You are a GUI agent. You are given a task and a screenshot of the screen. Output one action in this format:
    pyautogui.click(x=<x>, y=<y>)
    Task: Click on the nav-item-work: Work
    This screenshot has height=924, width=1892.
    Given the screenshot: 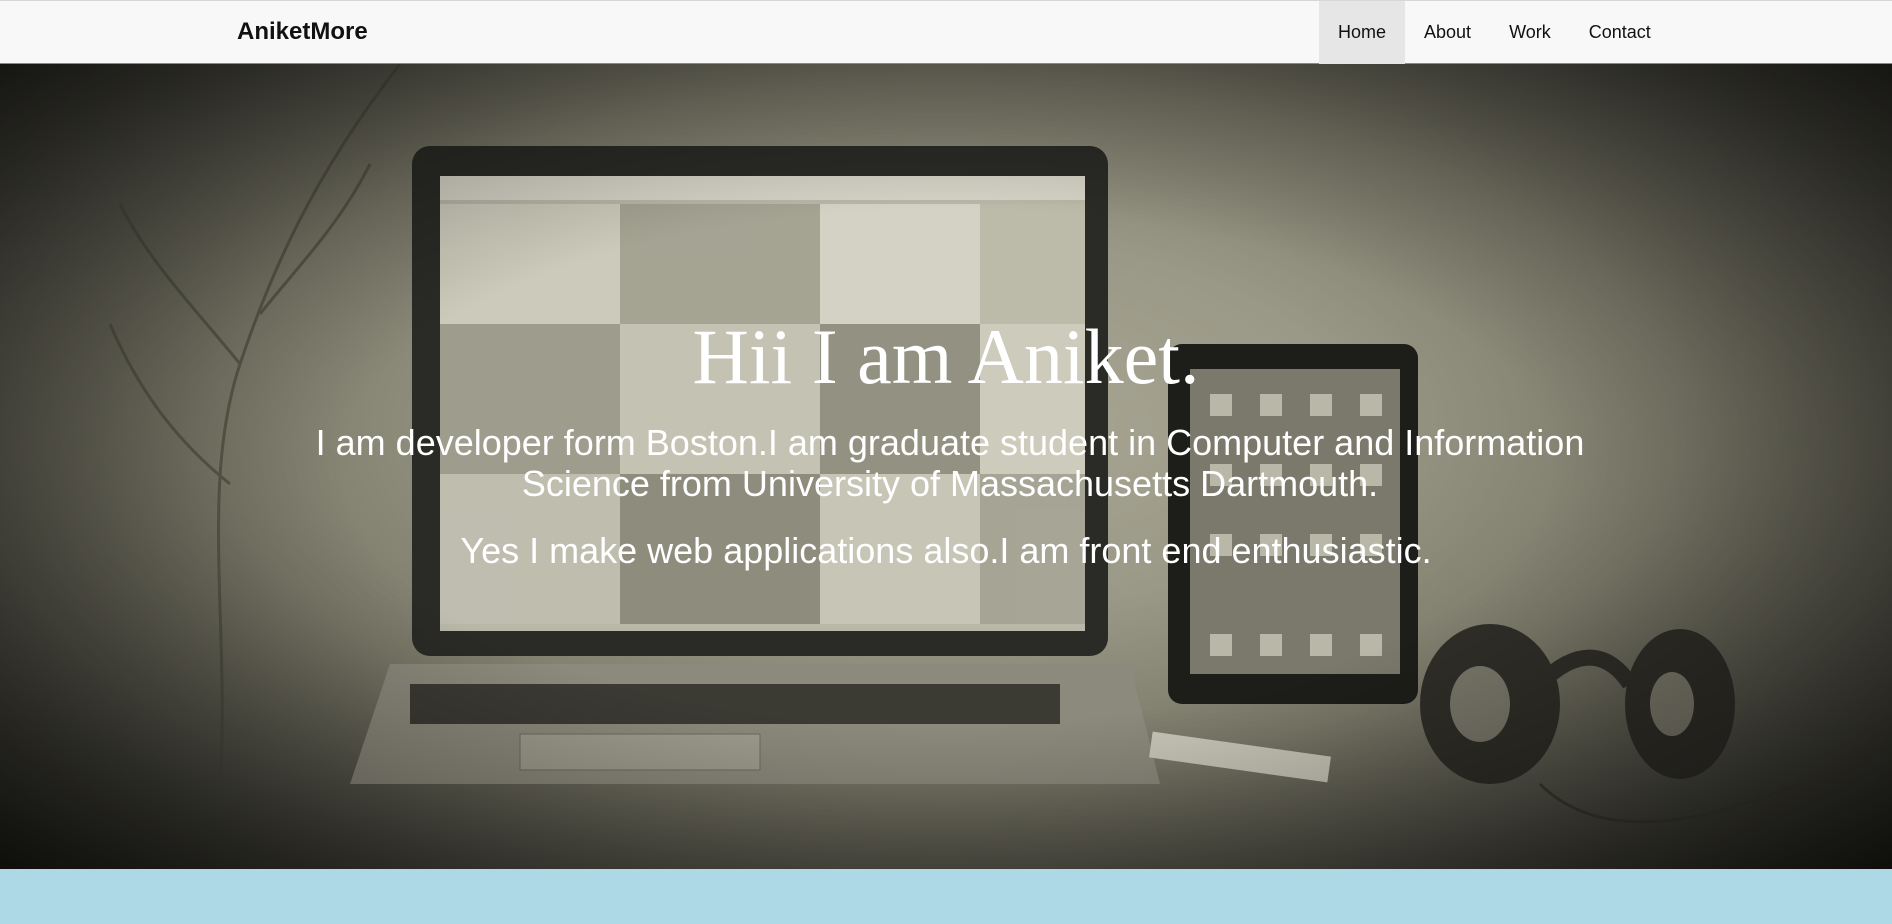 What is the action you would take?
    pyautogui.click(x=1530, y=32)
    